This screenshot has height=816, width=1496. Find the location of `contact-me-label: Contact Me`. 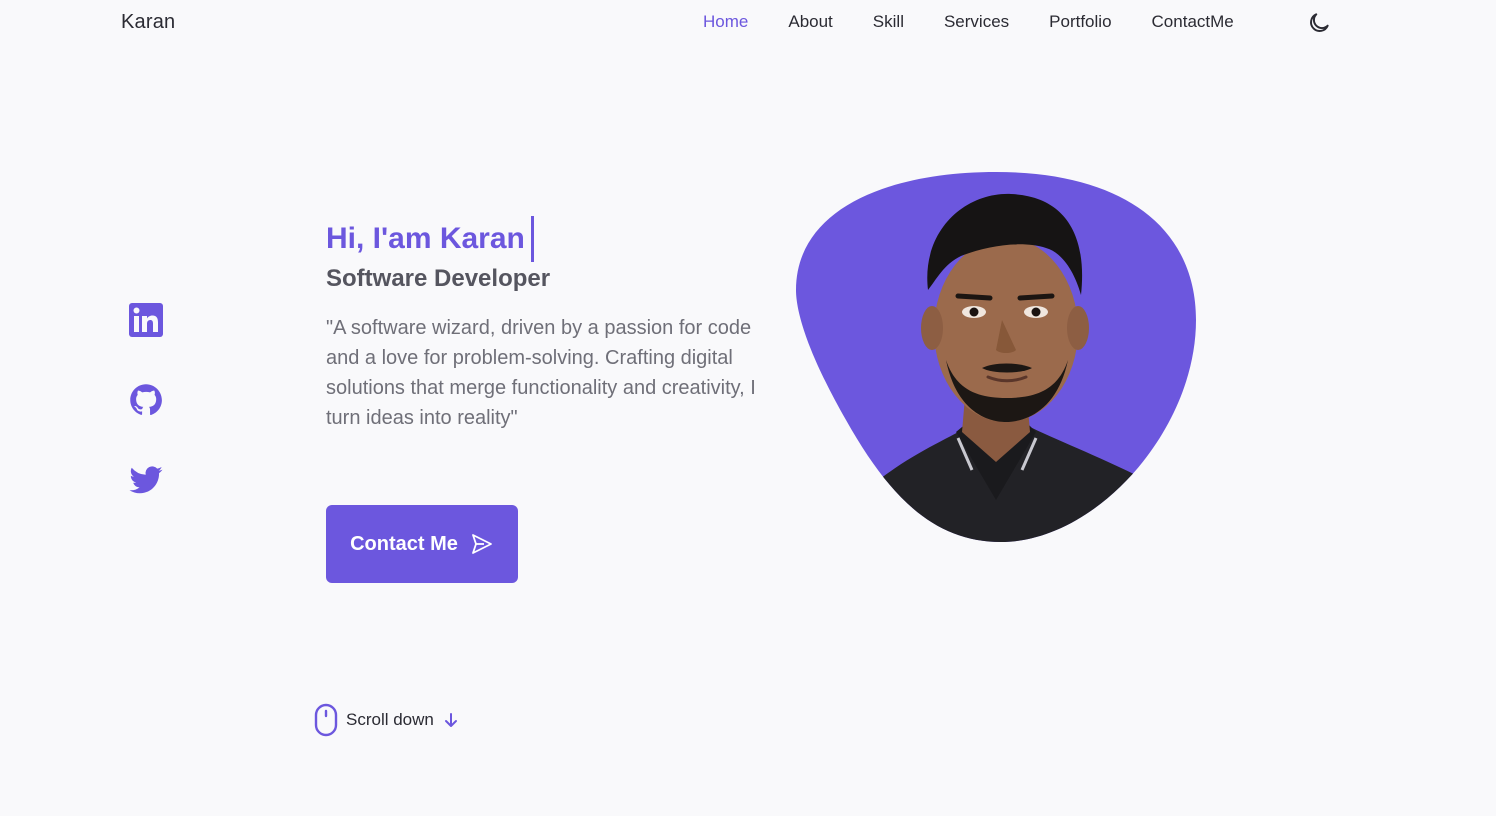

contact-me-label: Contact Me is located at coordinates (404, 543).